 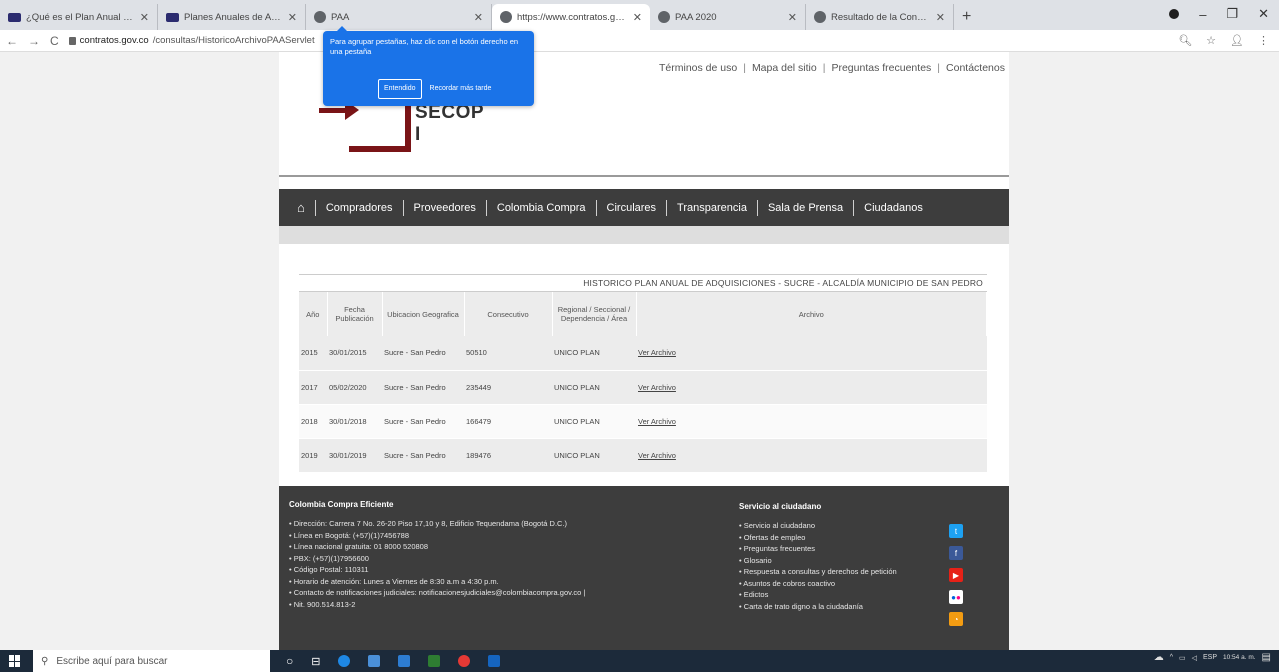 I want to click on browser-tab: Planes Anuales de Adquisiciones ✕, so click(x=232, y=17).